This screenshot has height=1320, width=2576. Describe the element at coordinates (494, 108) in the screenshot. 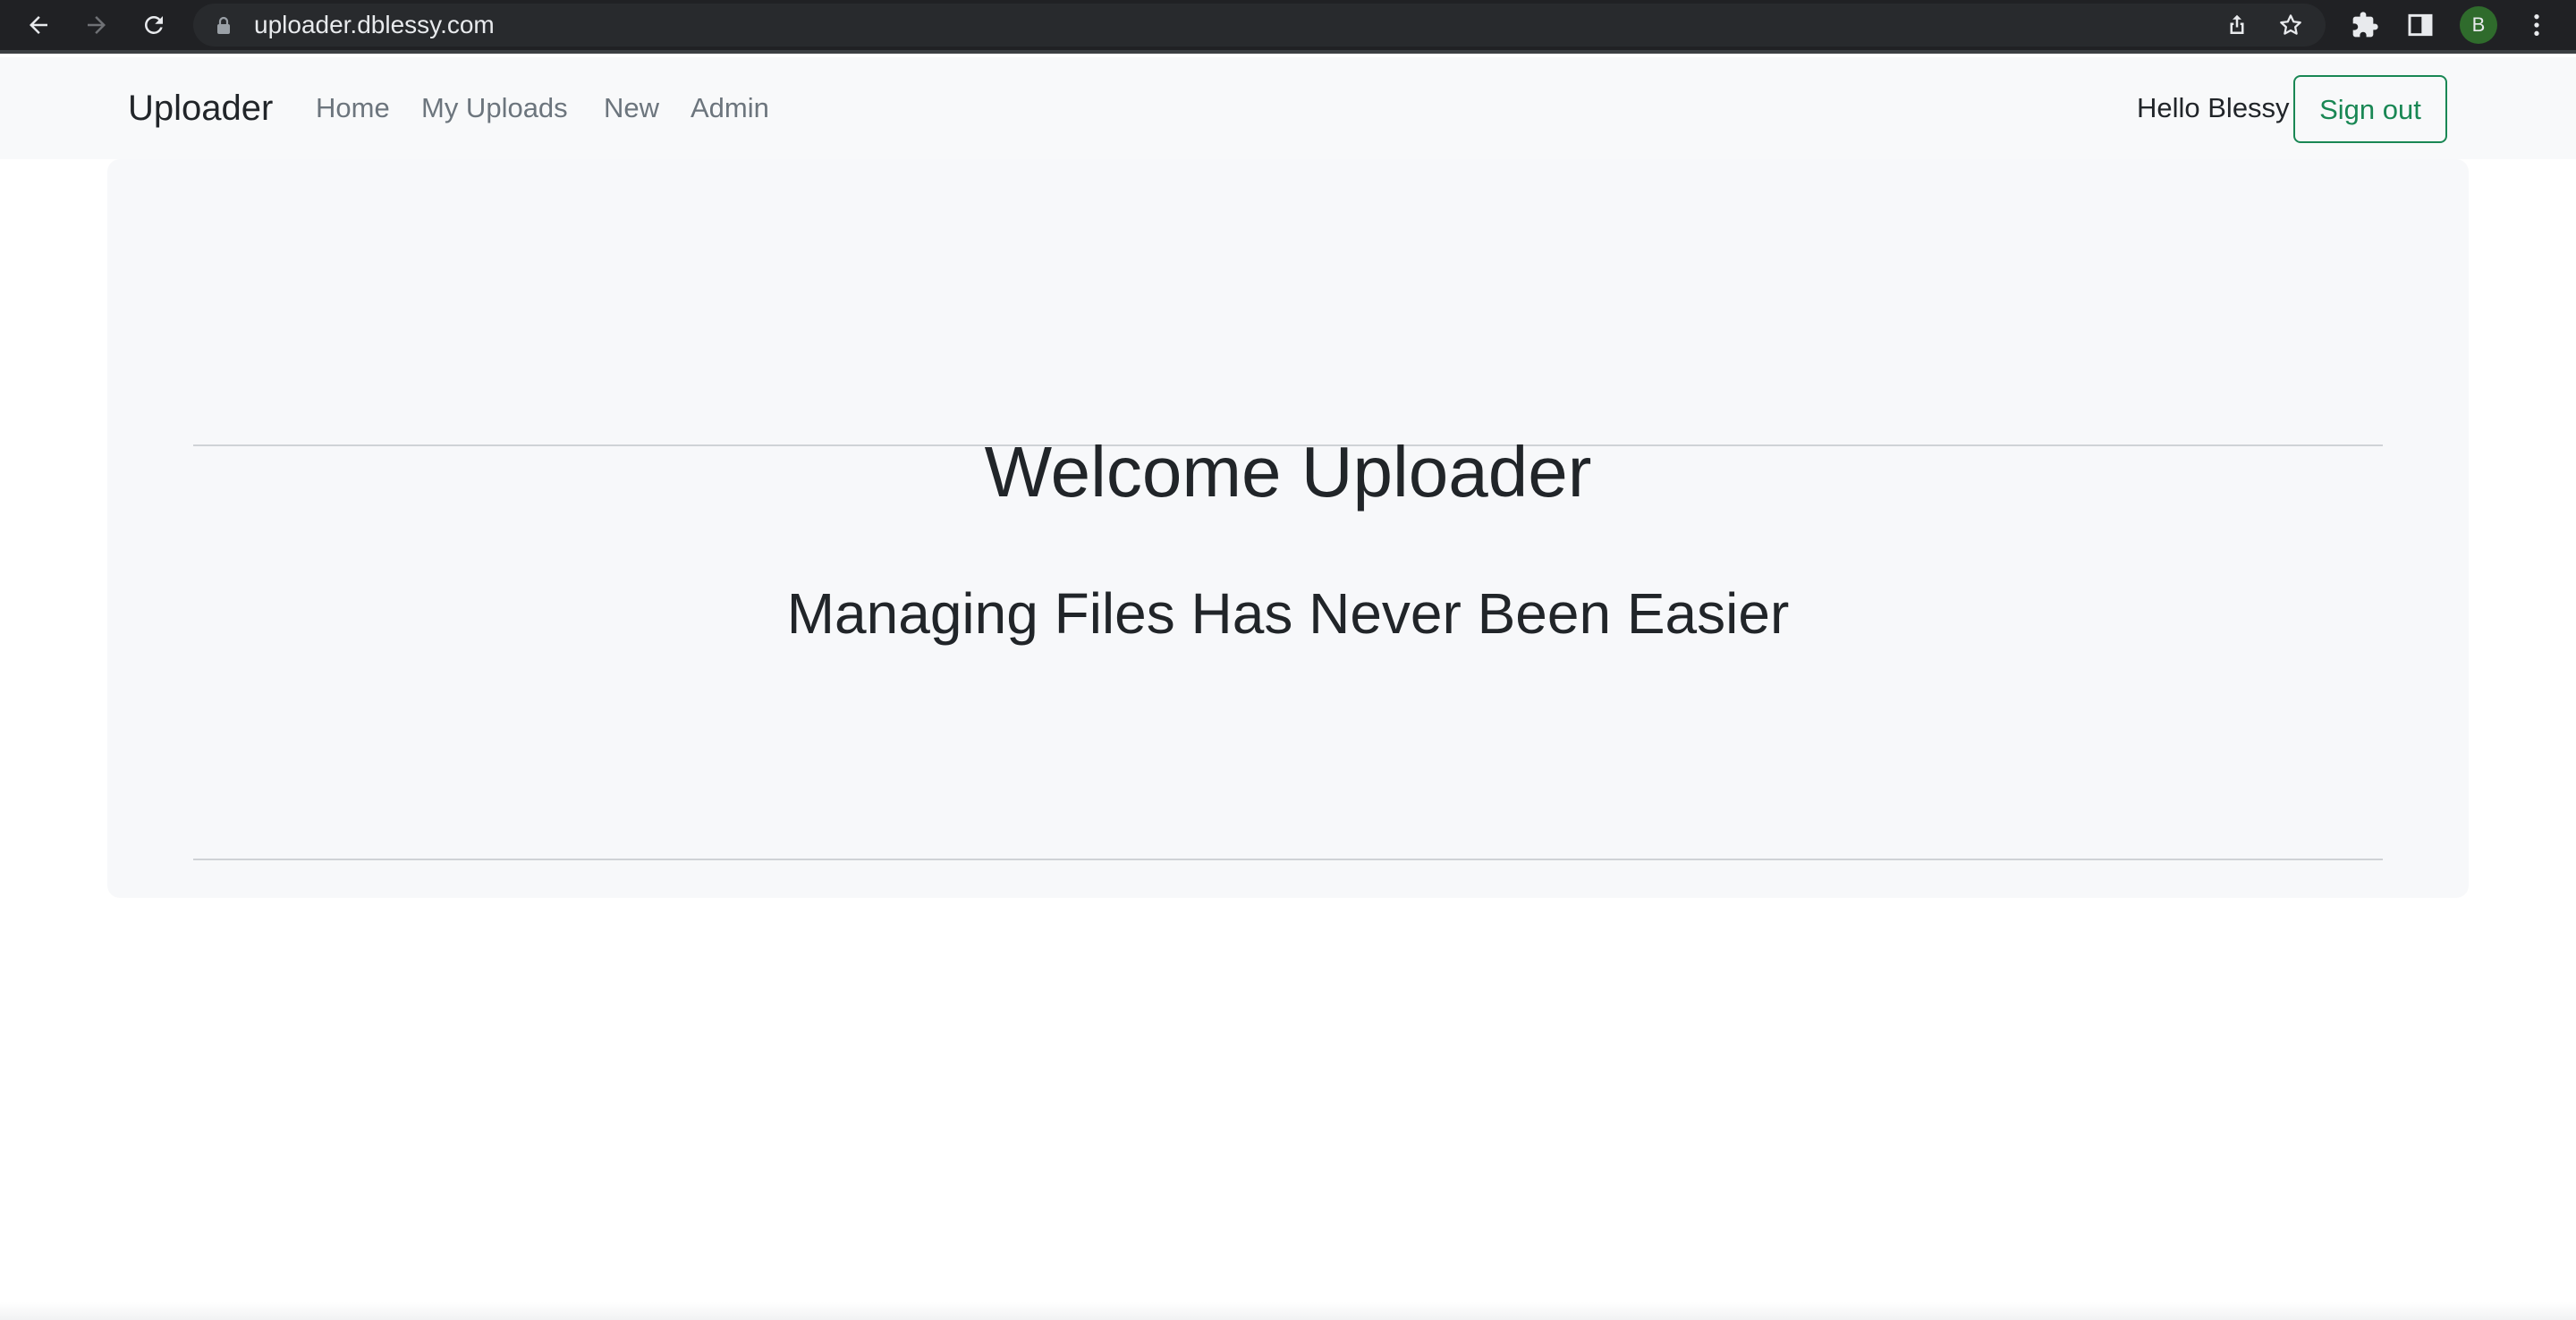

I see `nav-link-my-uploads: My Uploads` at that location.